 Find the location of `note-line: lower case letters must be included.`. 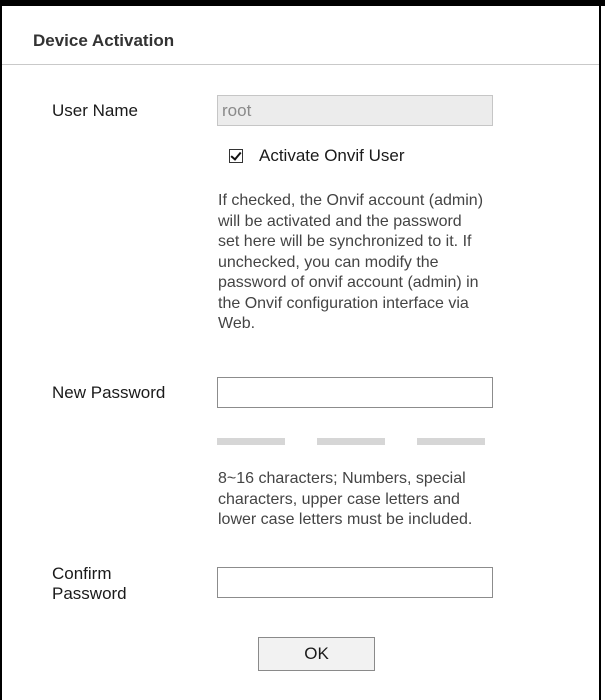

note-line: lower case letters must be included. is located at coordinates (345, 519).